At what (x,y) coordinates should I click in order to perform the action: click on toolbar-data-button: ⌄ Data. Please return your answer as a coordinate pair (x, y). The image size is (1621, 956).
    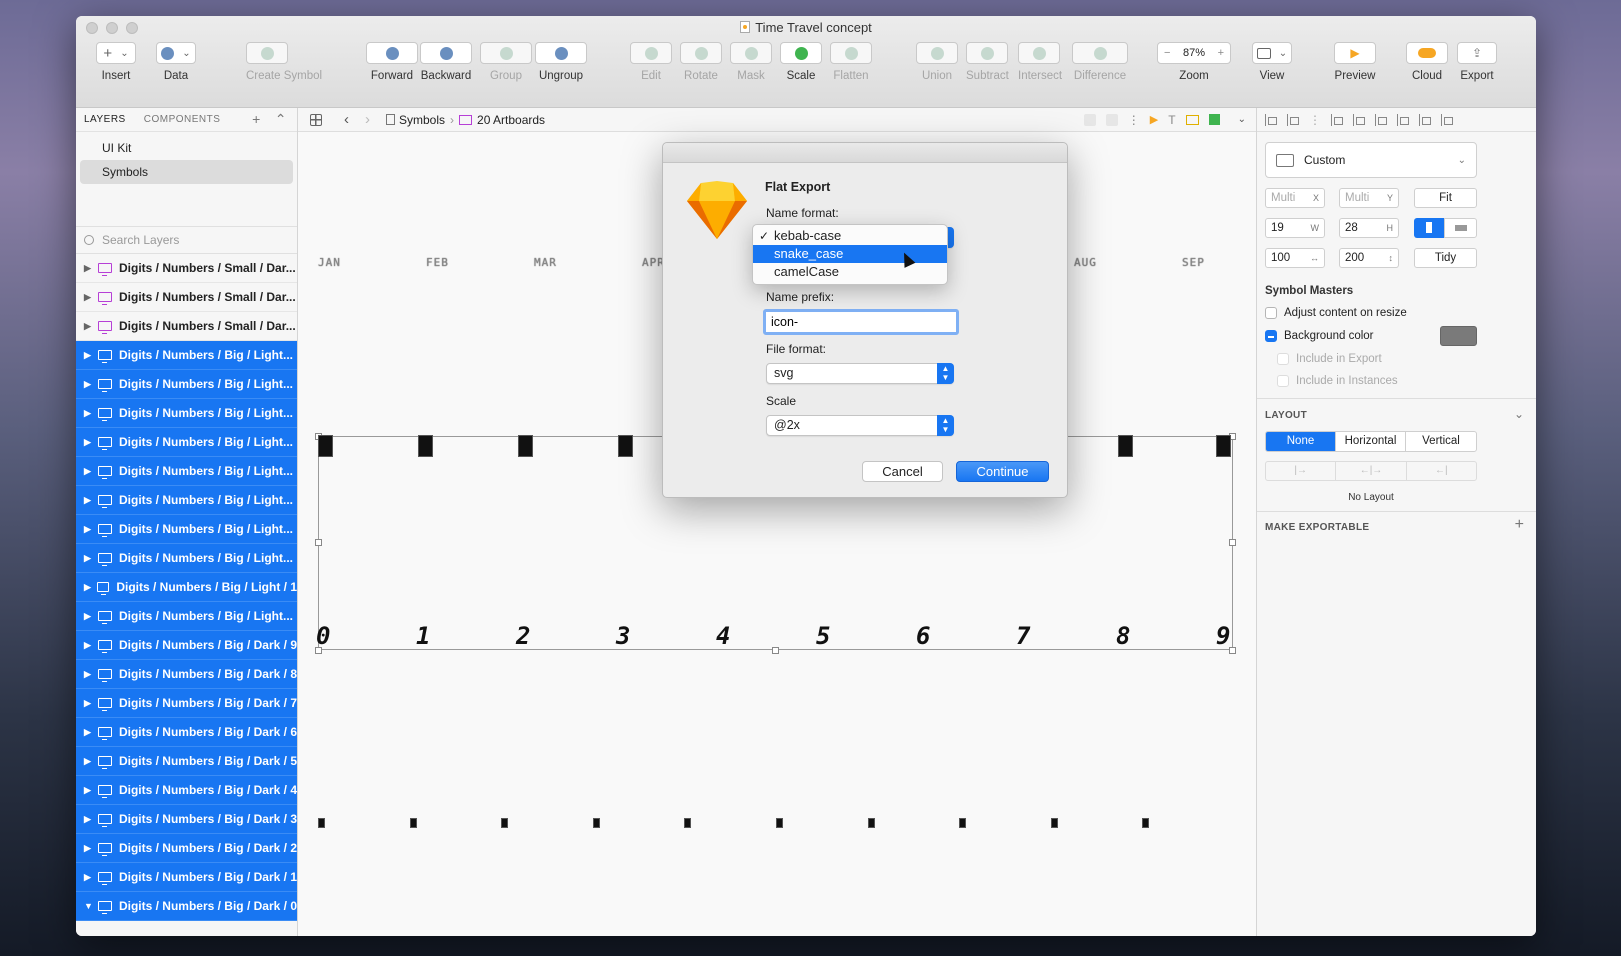
    Looking at the image, I should click on (176, 62).